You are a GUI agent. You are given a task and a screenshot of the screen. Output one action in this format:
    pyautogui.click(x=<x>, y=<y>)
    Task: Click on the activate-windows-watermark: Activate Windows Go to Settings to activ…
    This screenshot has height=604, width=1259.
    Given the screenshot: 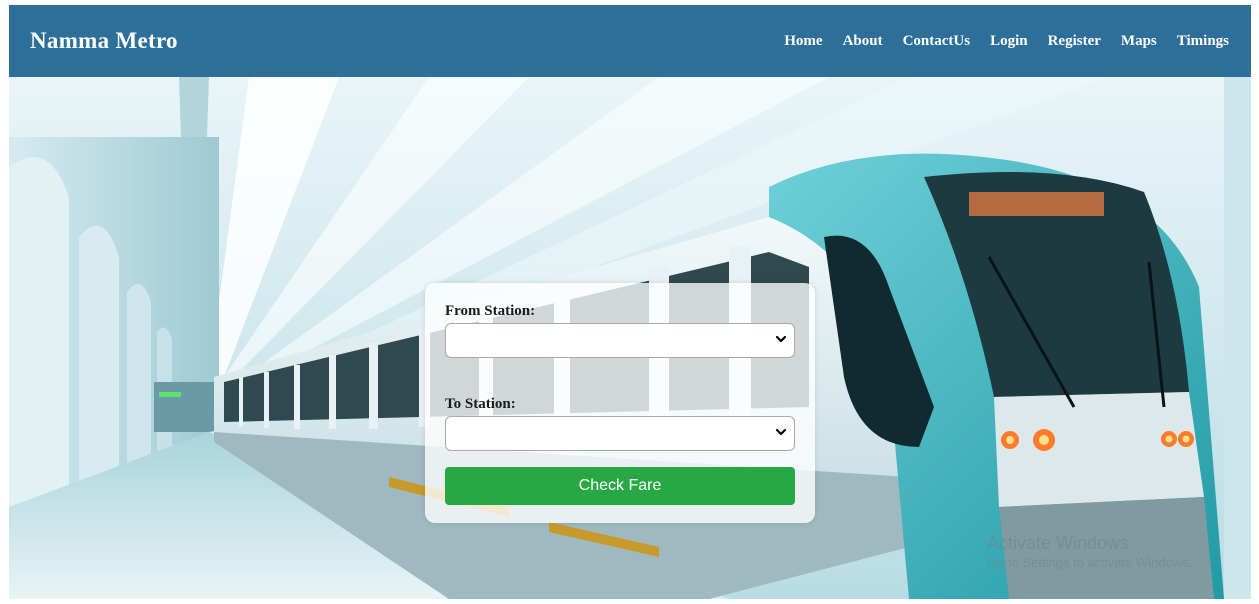 What is the action you would take?
    pyautogui.click(x=1089, y=551)
    